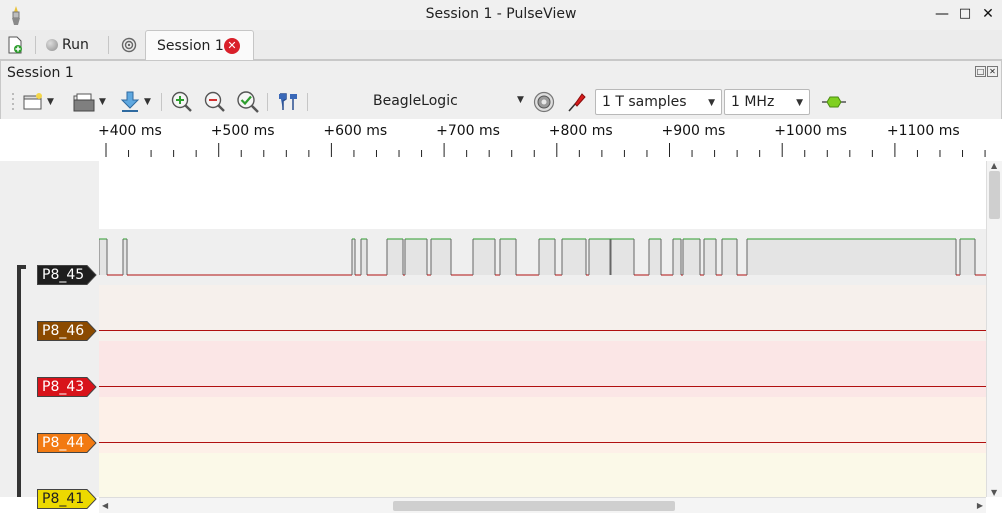 This screenshot has width=1002, height=519. I want to click on samplerate-select: 1 MHz ▼, so click(767, 102).